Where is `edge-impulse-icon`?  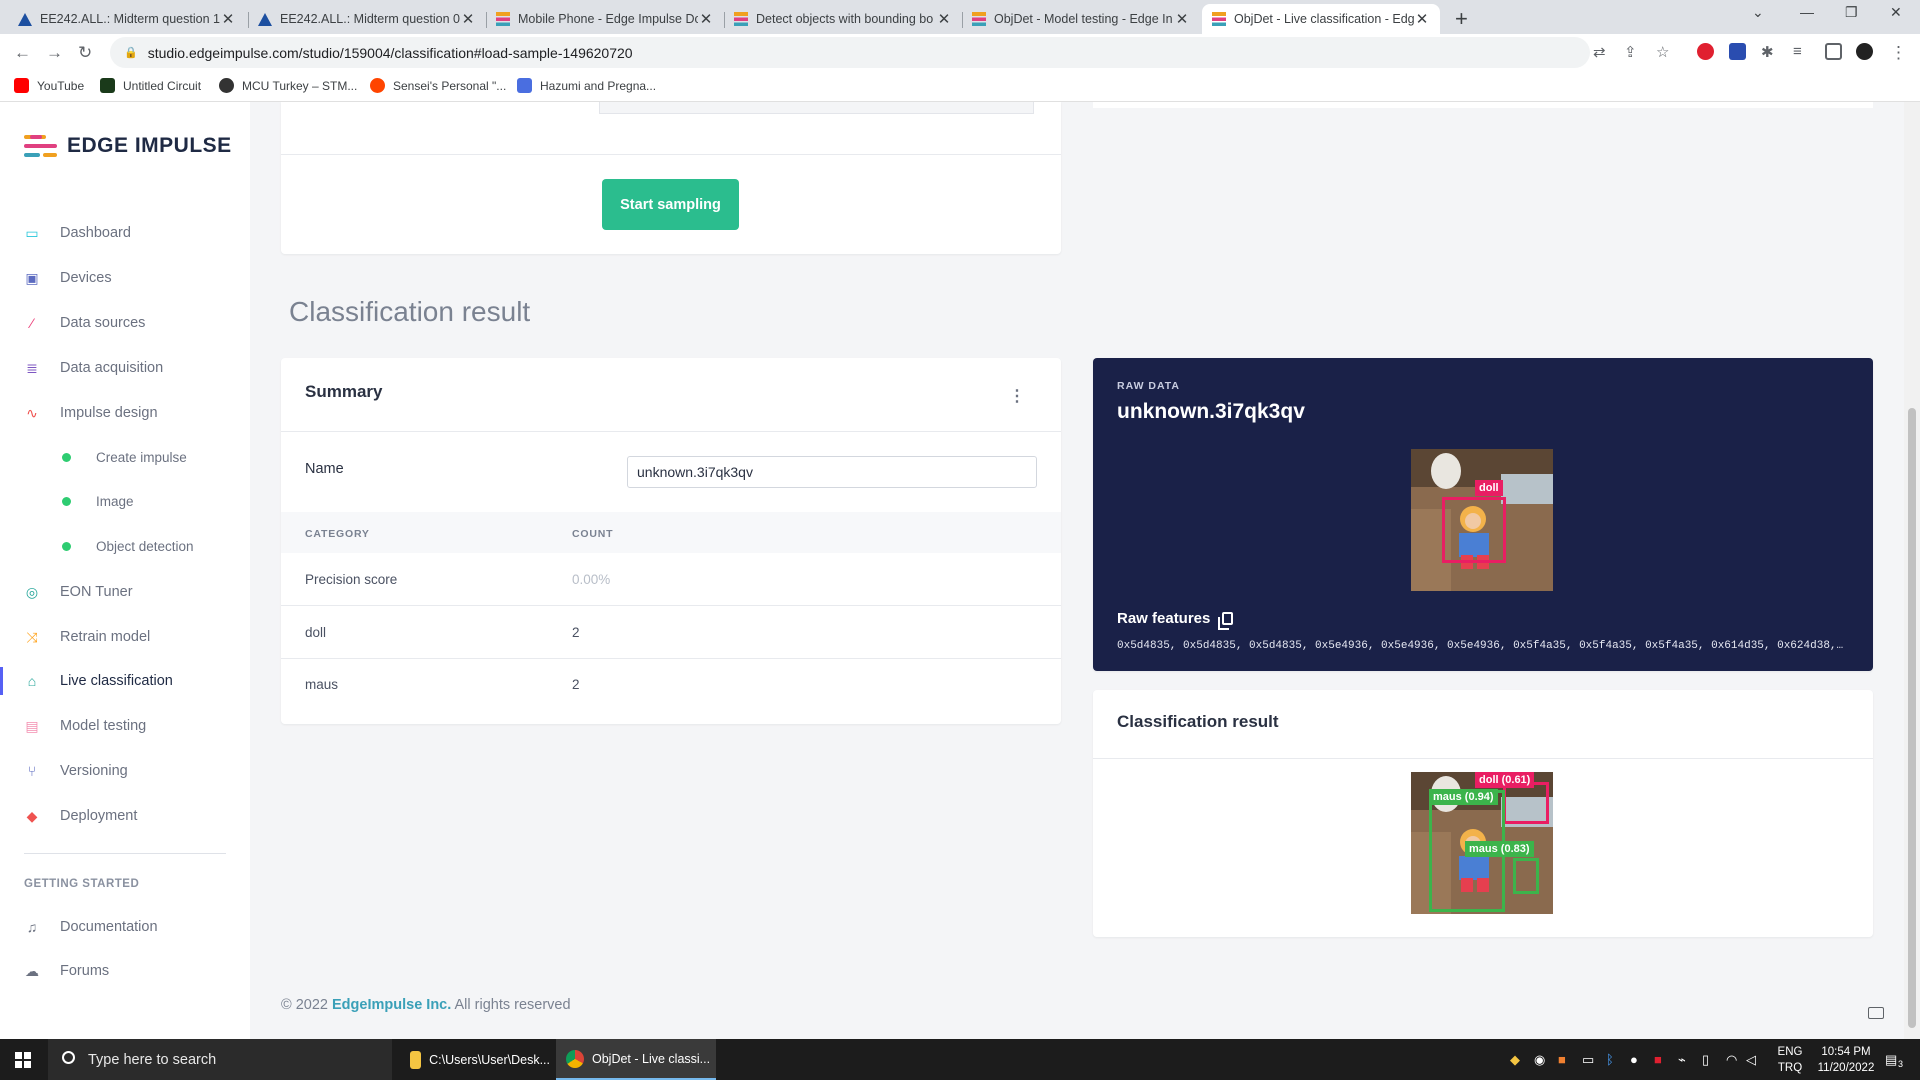 edge-impulse-icon is located at coordinates (1219, 19).